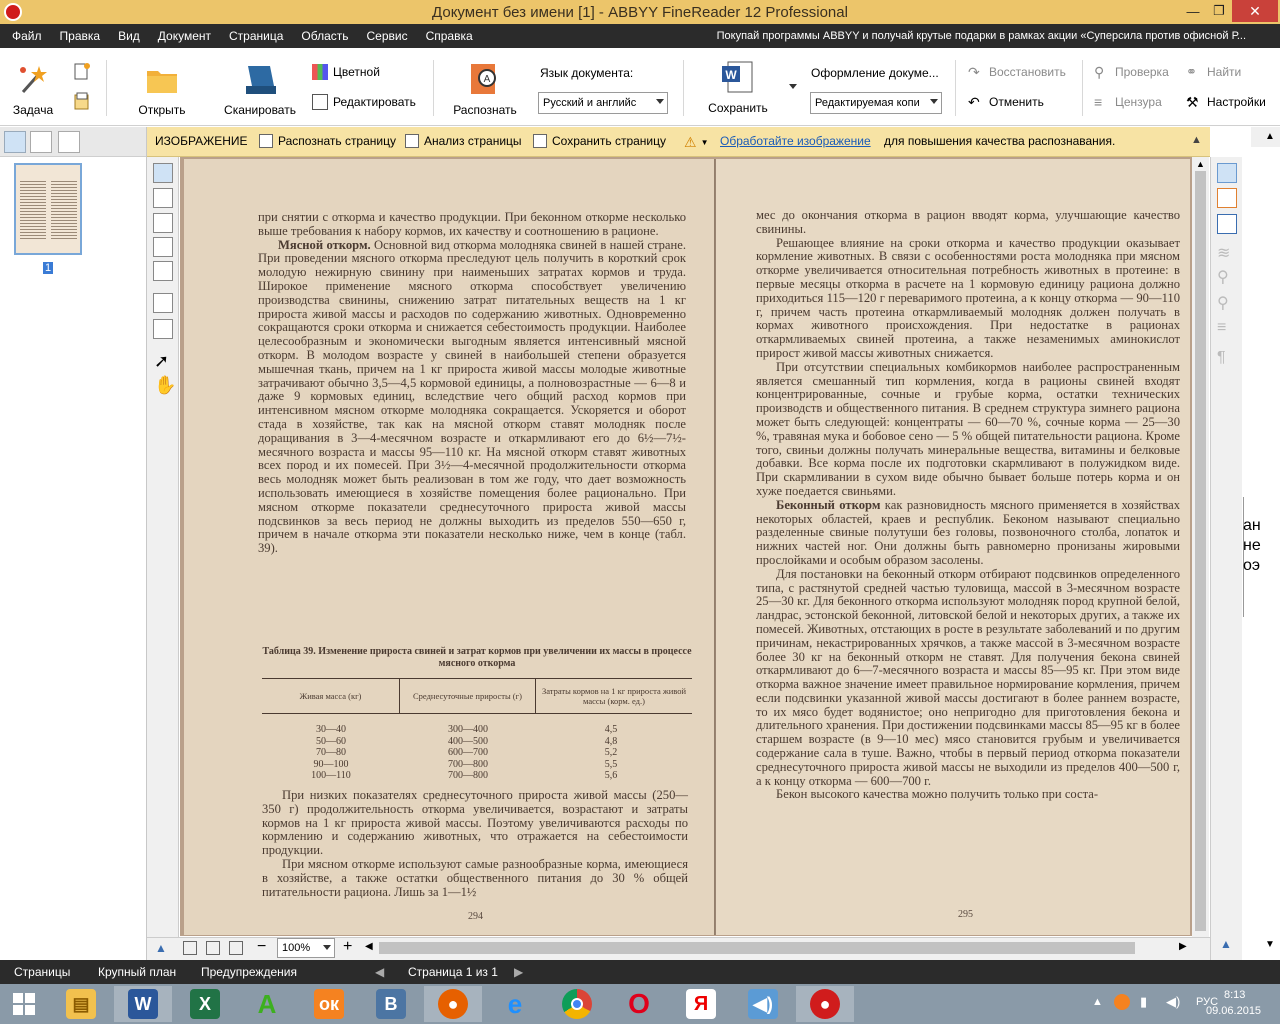  I want to click on file-explorer-icon: ▤, so click(81, 1004).